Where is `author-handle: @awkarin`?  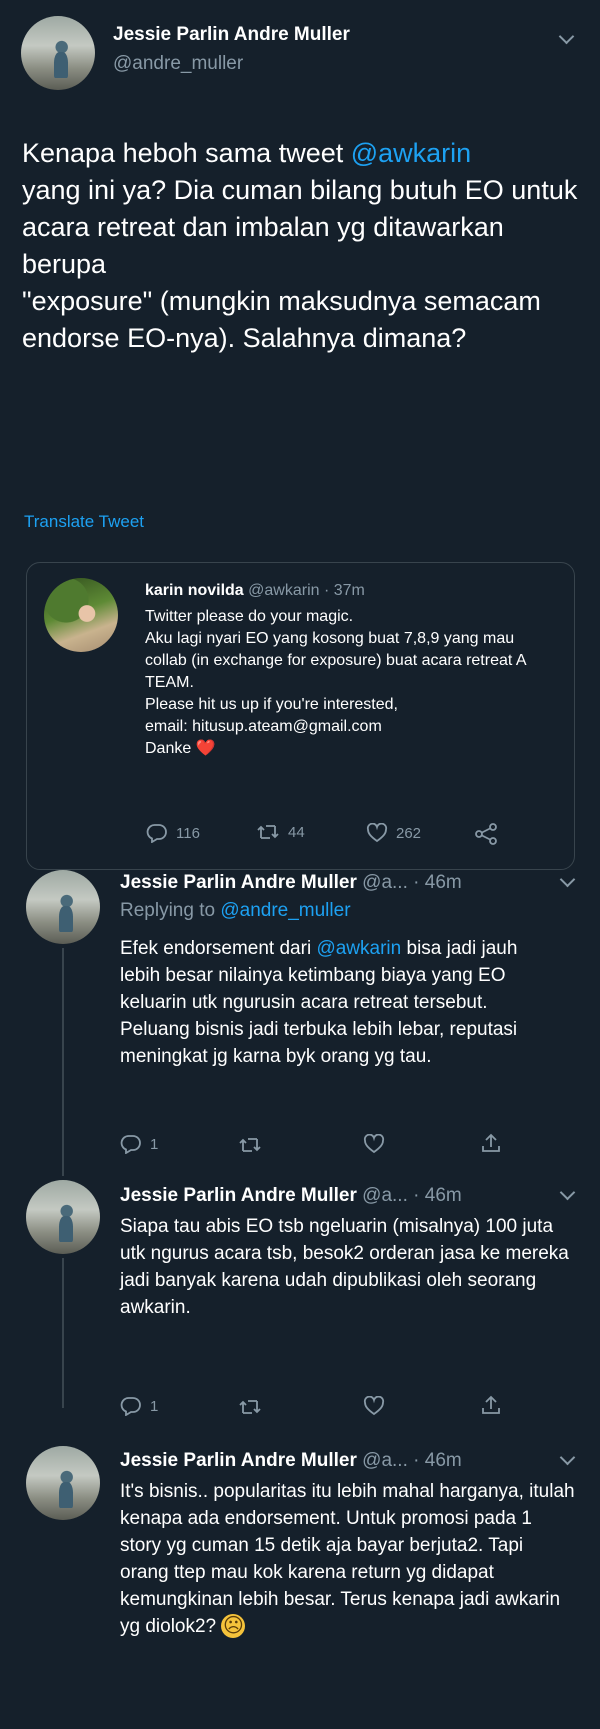
author-handle: @awkarin is located at coordinates (283, 590).